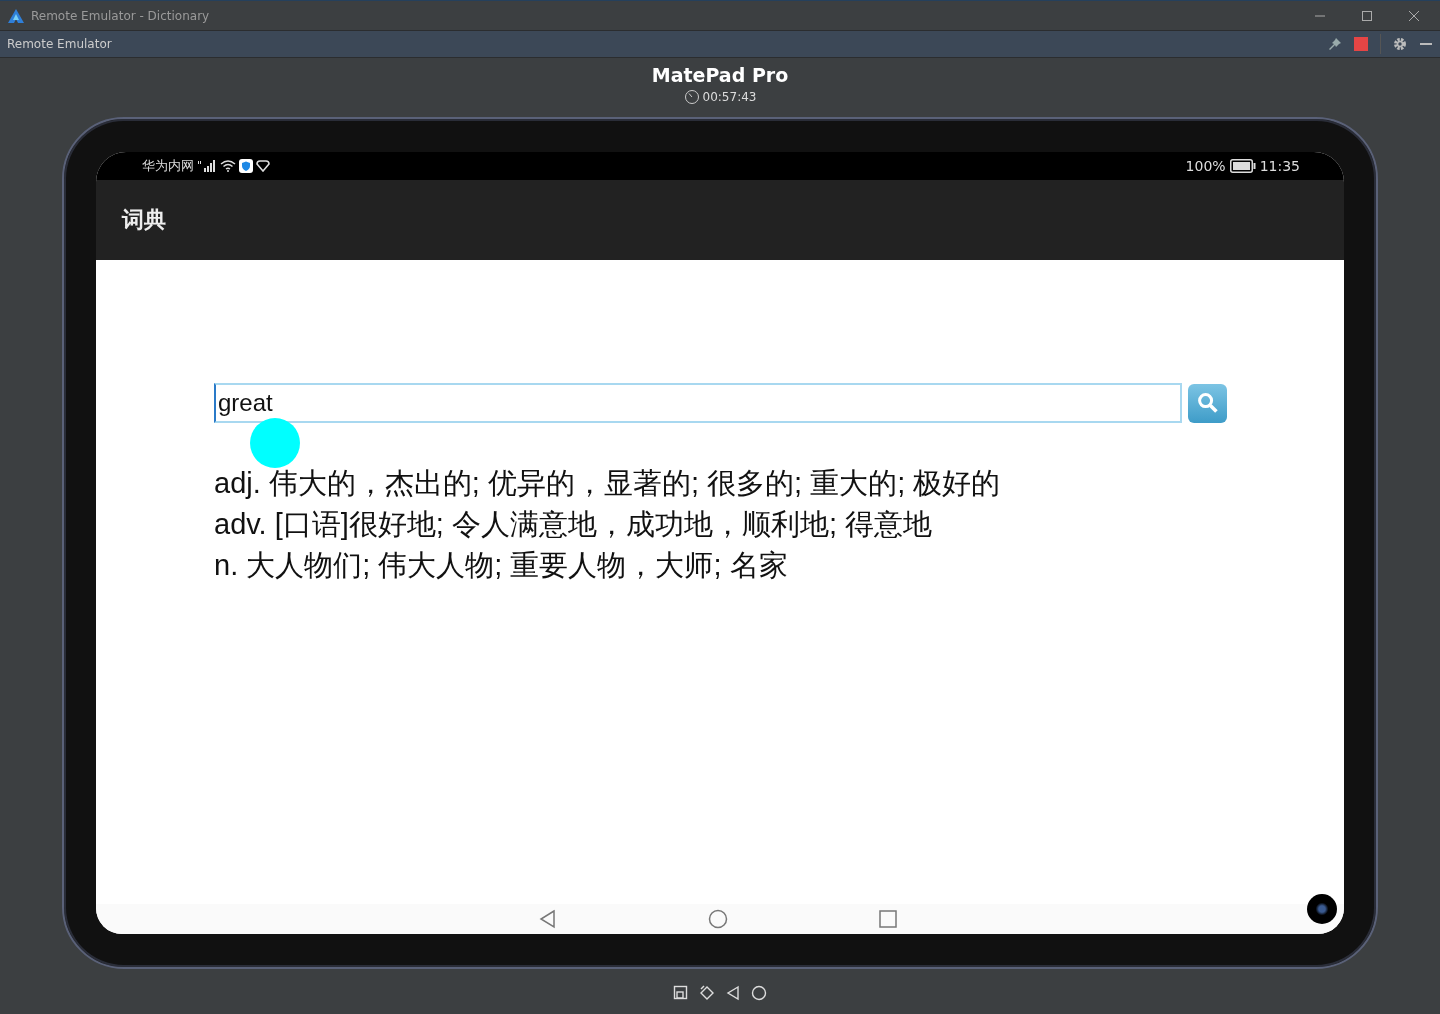 This screenshot has height=1014, width=1440. I want to click on wifi-icon, so click(228, 166).